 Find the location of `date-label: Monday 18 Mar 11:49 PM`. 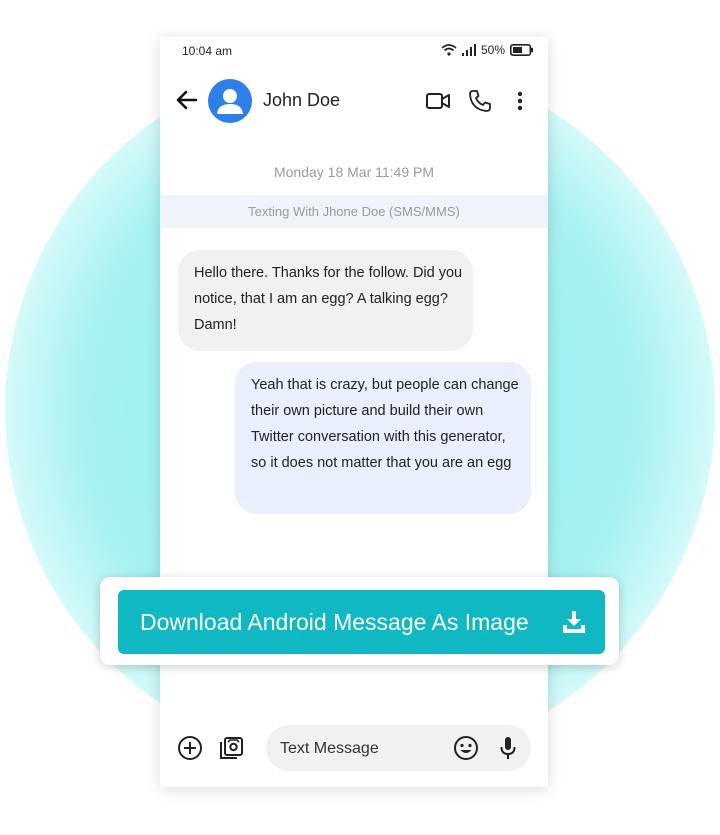

date-label: Monday 18 Mar 11:49 PM is located at coordinates (354, 172).